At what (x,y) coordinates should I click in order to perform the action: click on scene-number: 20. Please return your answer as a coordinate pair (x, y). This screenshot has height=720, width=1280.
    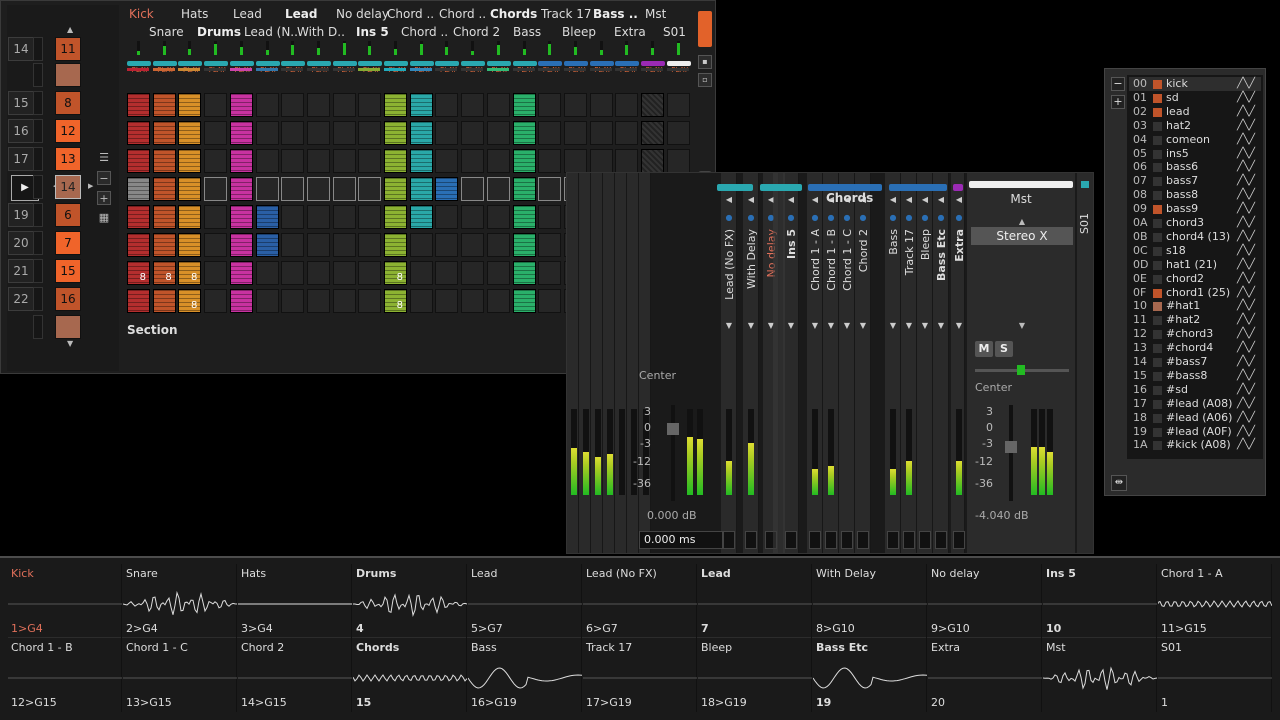
    Looking at the image, I should click on (21, 243).